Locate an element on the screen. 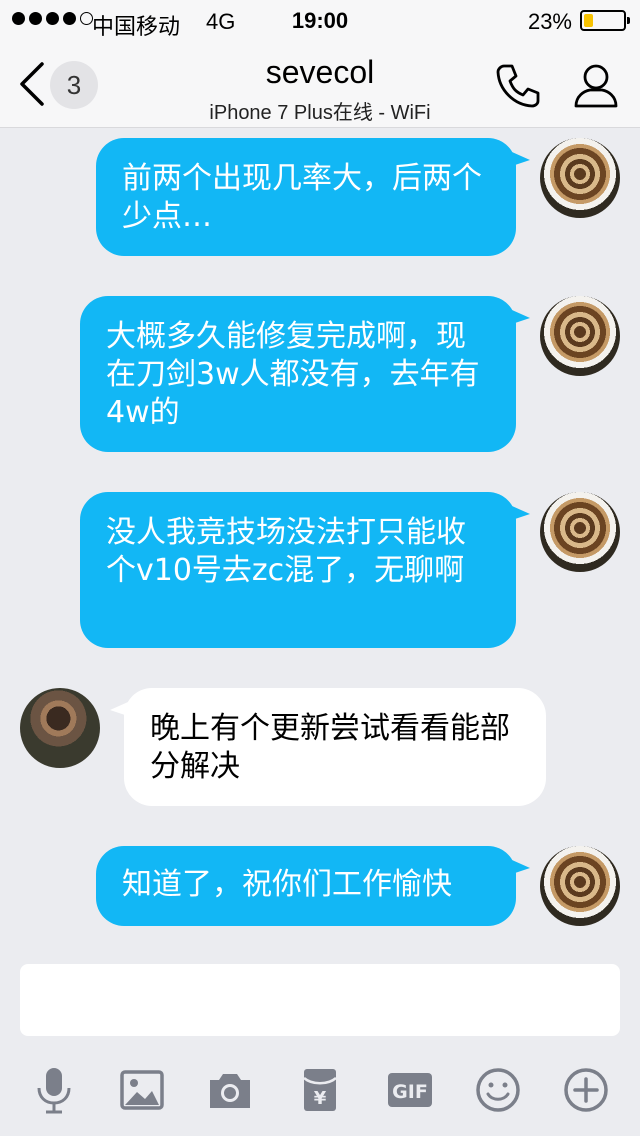  message-text: 大概多久能修复完成啊，现在刀剑3w人都没有，去年有4w的 is located at coordinates (293, 374).